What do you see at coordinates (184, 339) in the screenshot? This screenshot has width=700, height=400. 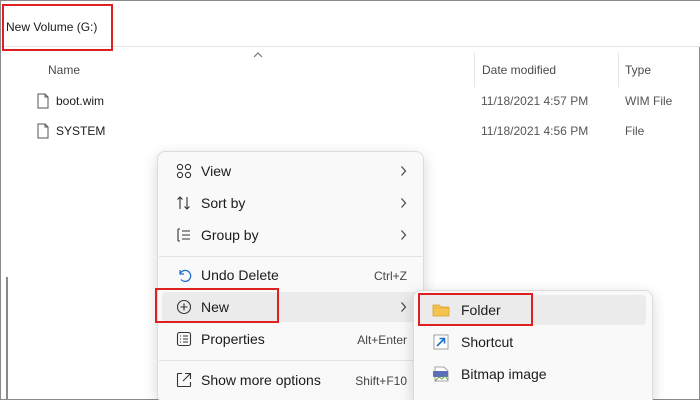 I see `properties-icon` at bounding box center [184, 339].